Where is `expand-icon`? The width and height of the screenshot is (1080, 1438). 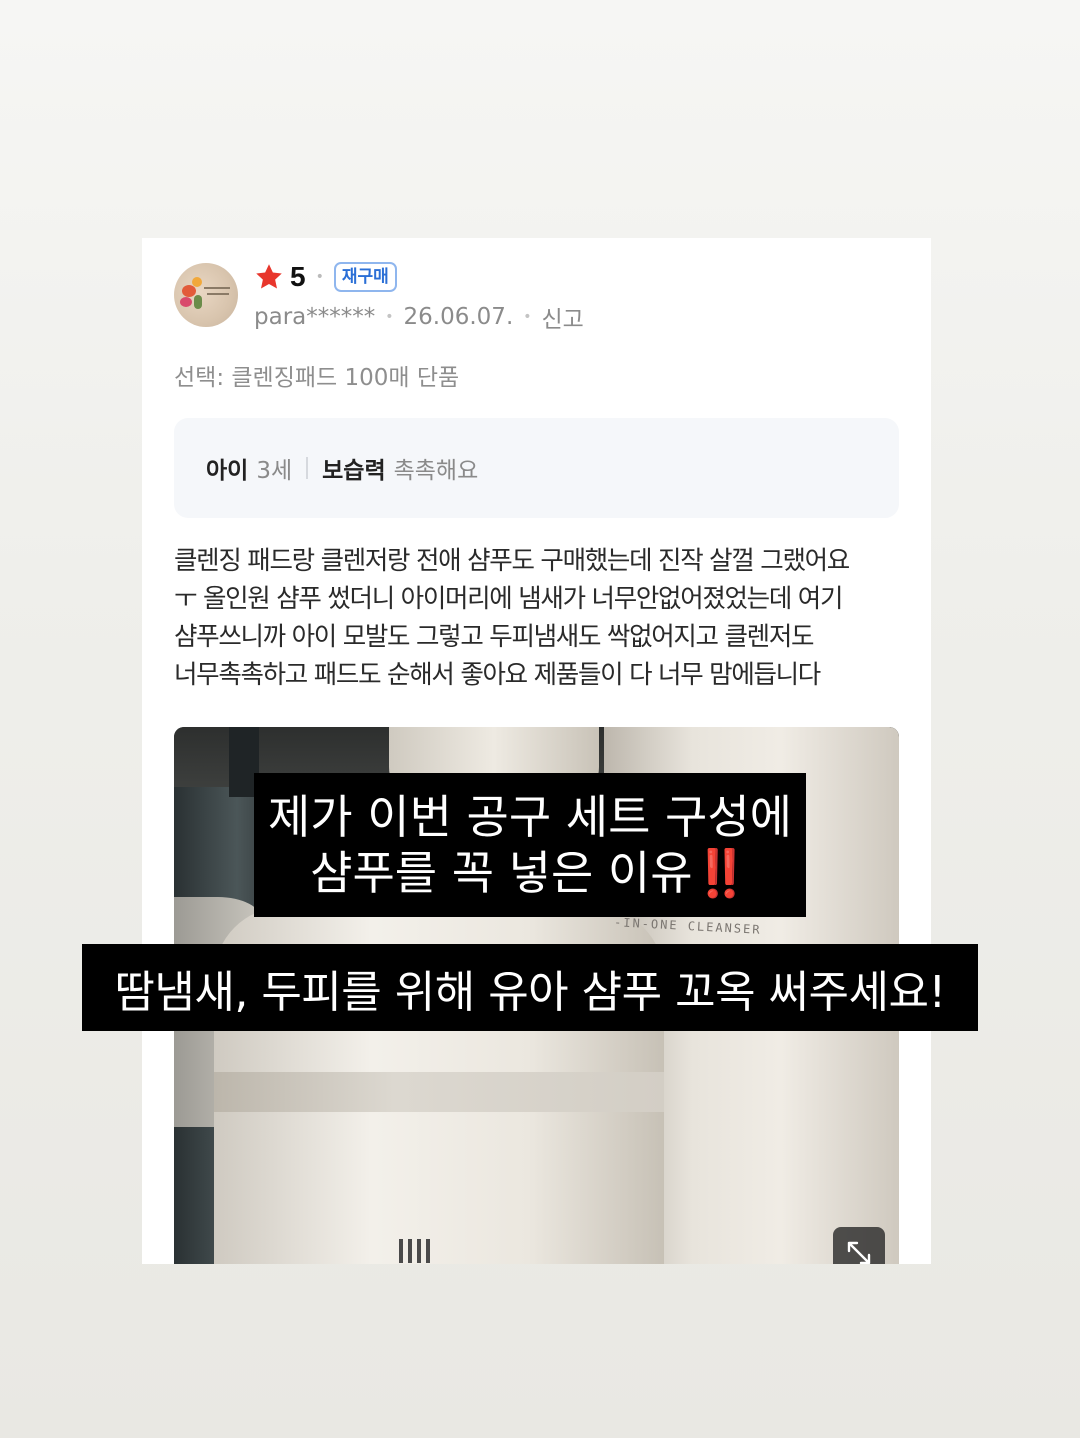 expand-icon is located at coordinates (859, 1252).